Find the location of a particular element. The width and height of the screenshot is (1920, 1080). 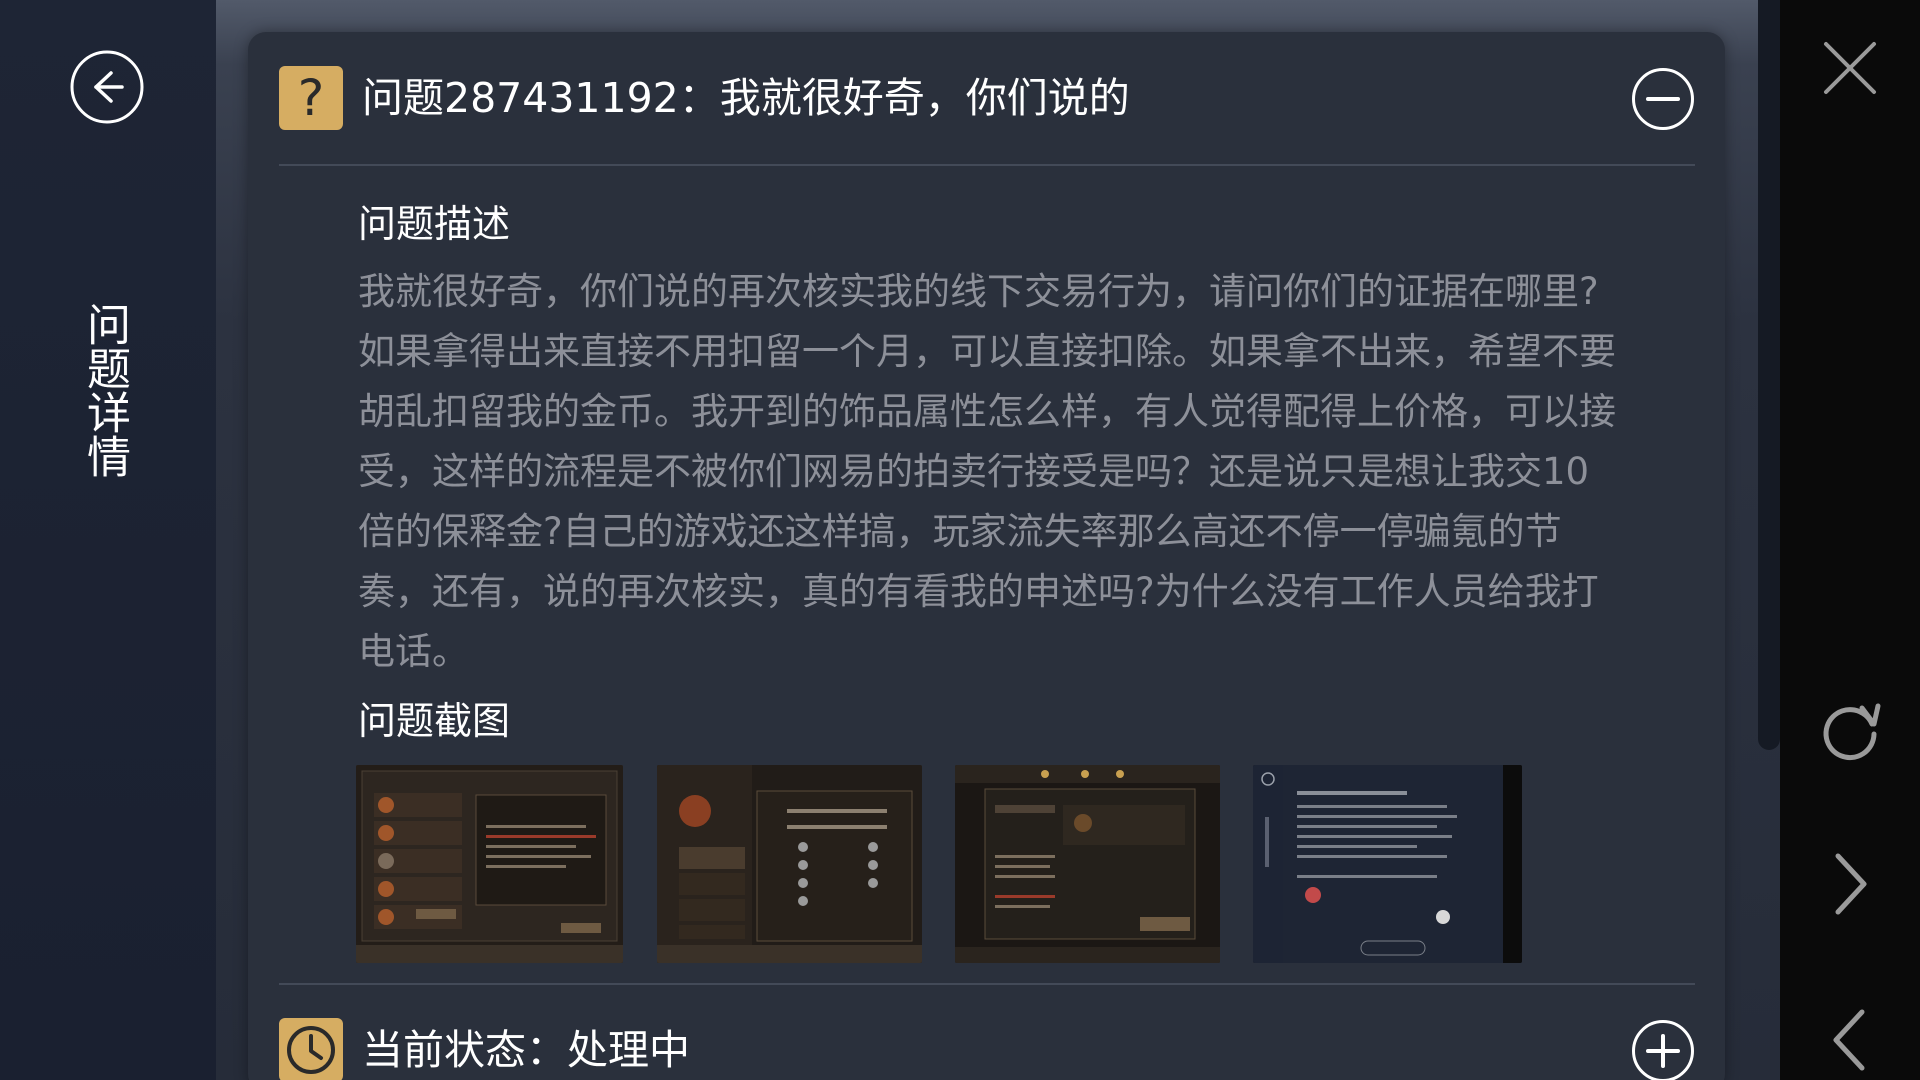

screenshot-gallery is located at coordinates (939, 864).